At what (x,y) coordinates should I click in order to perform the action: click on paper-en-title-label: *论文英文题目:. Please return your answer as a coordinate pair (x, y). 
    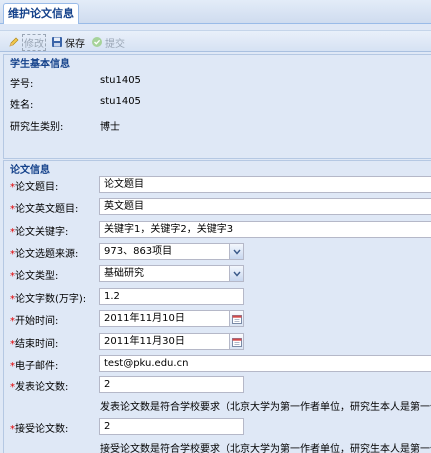
    Looking at the image, I should click on (44, 207).